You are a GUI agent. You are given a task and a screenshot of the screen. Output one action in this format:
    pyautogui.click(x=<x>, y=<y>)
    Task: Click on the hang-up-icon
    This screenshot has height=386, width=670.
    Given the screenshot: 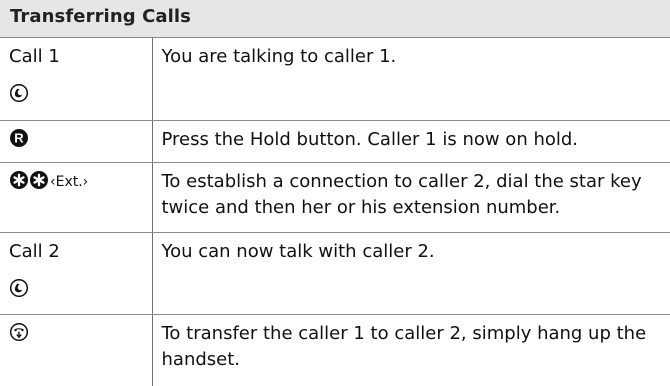 What is the action you would take?
    pyautogui.click(x=19, y=332)
    